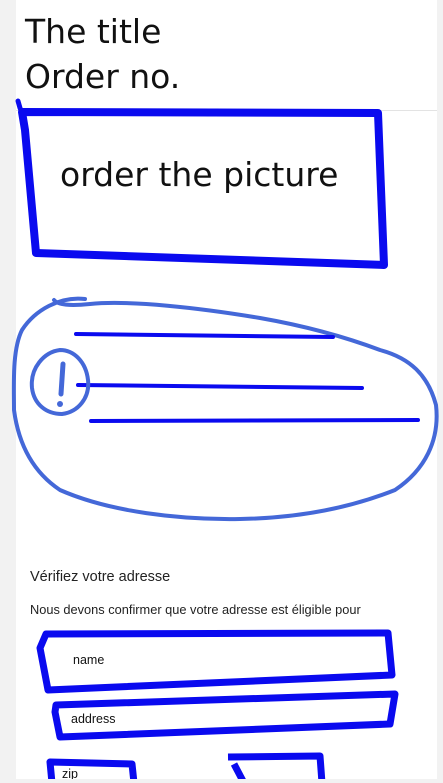 This screenshot has height=783, width=443. What do you see at coordinates (100, 577) in the screenshot?
I see `address-section-heading: Vérifiez votre adresse` at bounding box center [100, 577].